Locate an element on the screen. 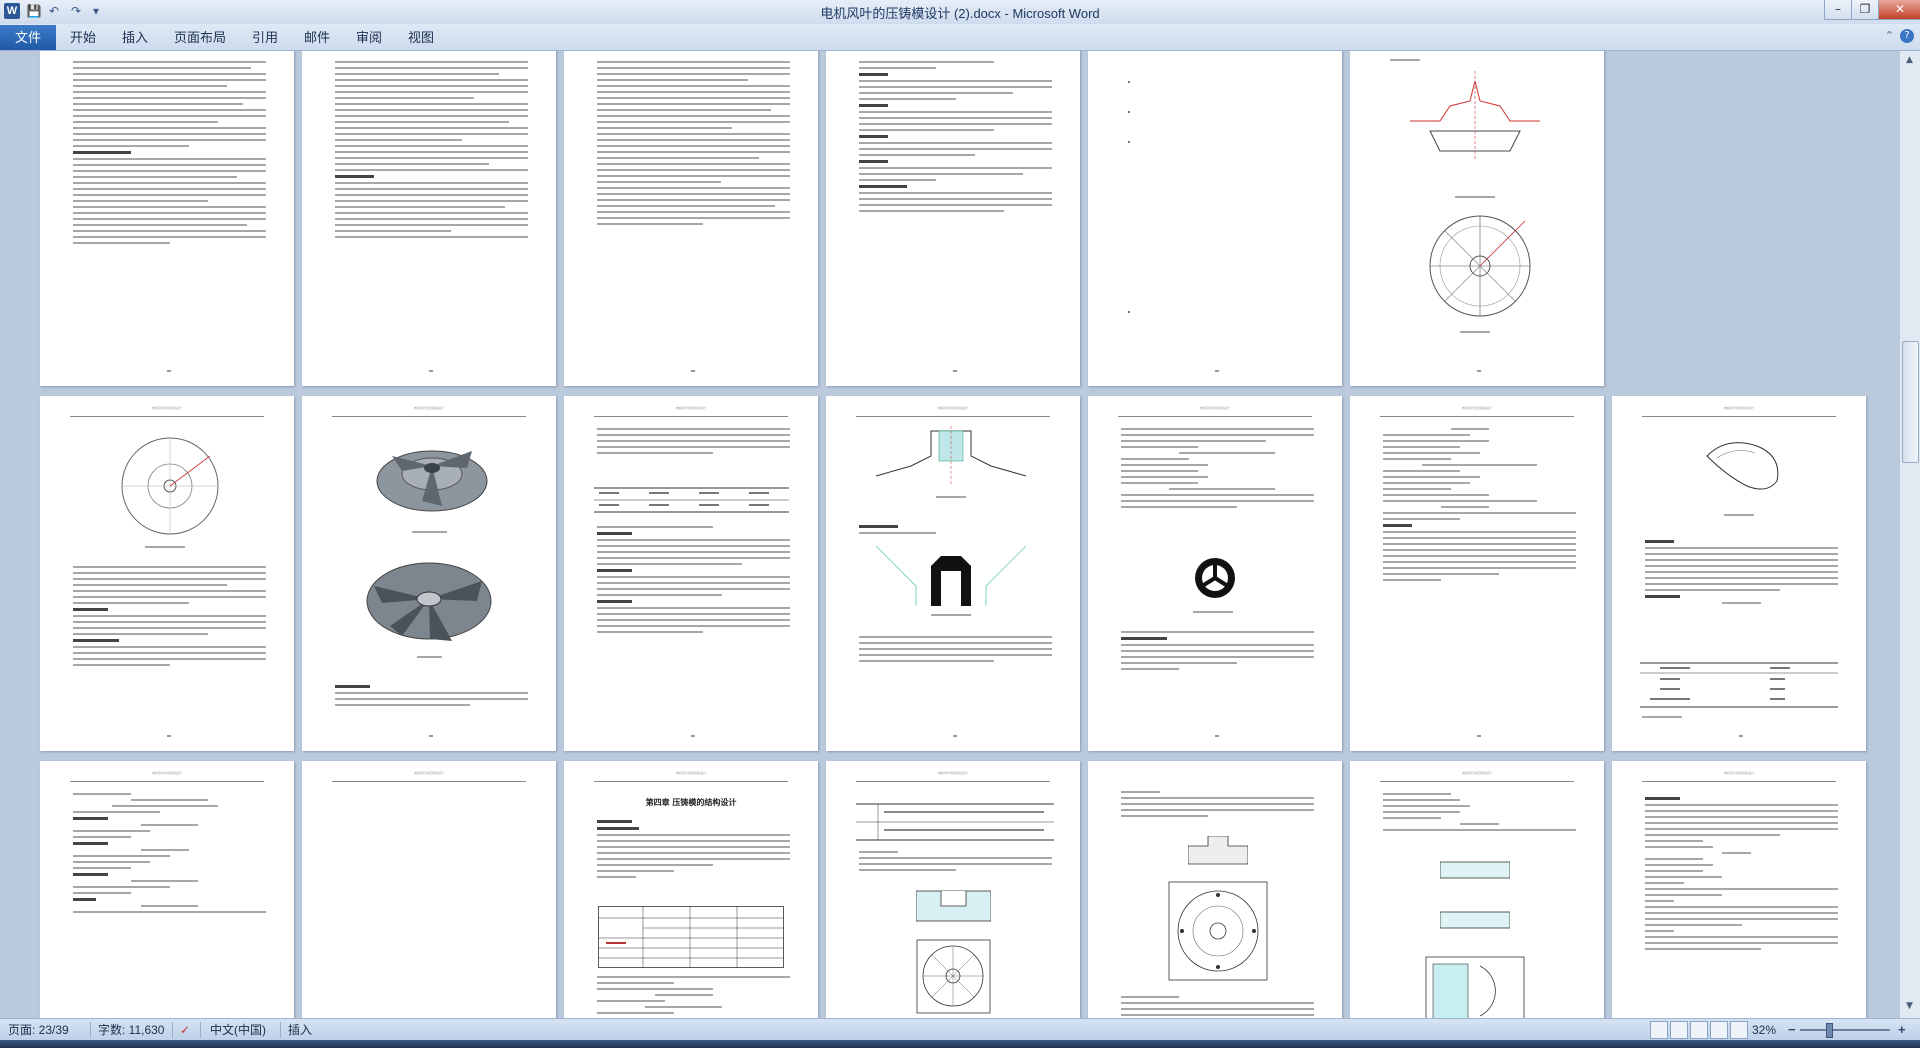 The image size is (1920, 1048). redo-icon: ↷ is located at coordinates (76, 11).